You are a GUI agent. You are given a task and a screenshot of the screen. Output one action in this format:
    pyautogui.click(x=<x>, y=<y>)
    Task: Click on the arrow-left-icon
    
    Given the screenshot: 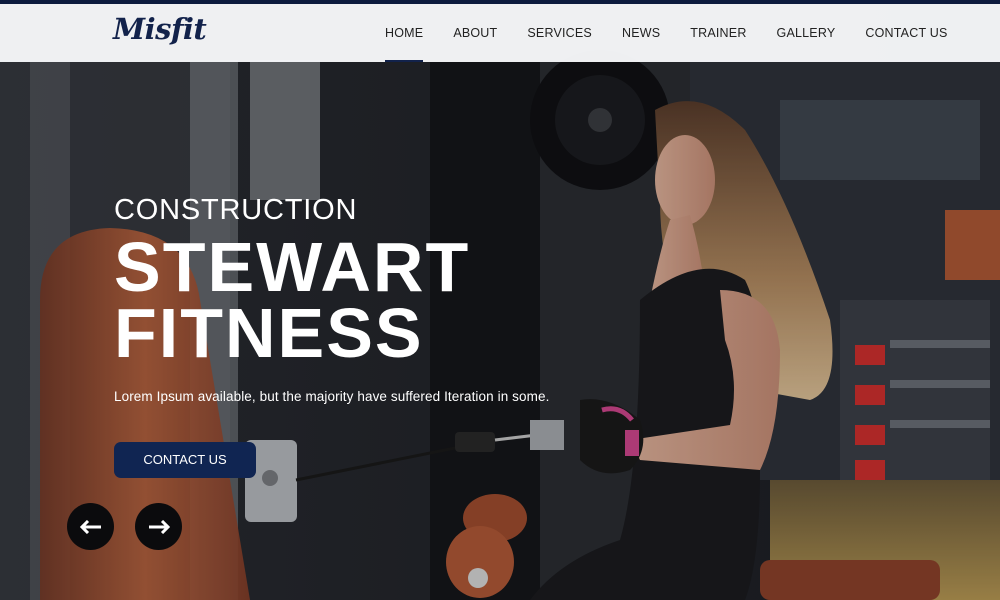 What is the action you would take?
    pyautogui.click(x=90, y=526)
    